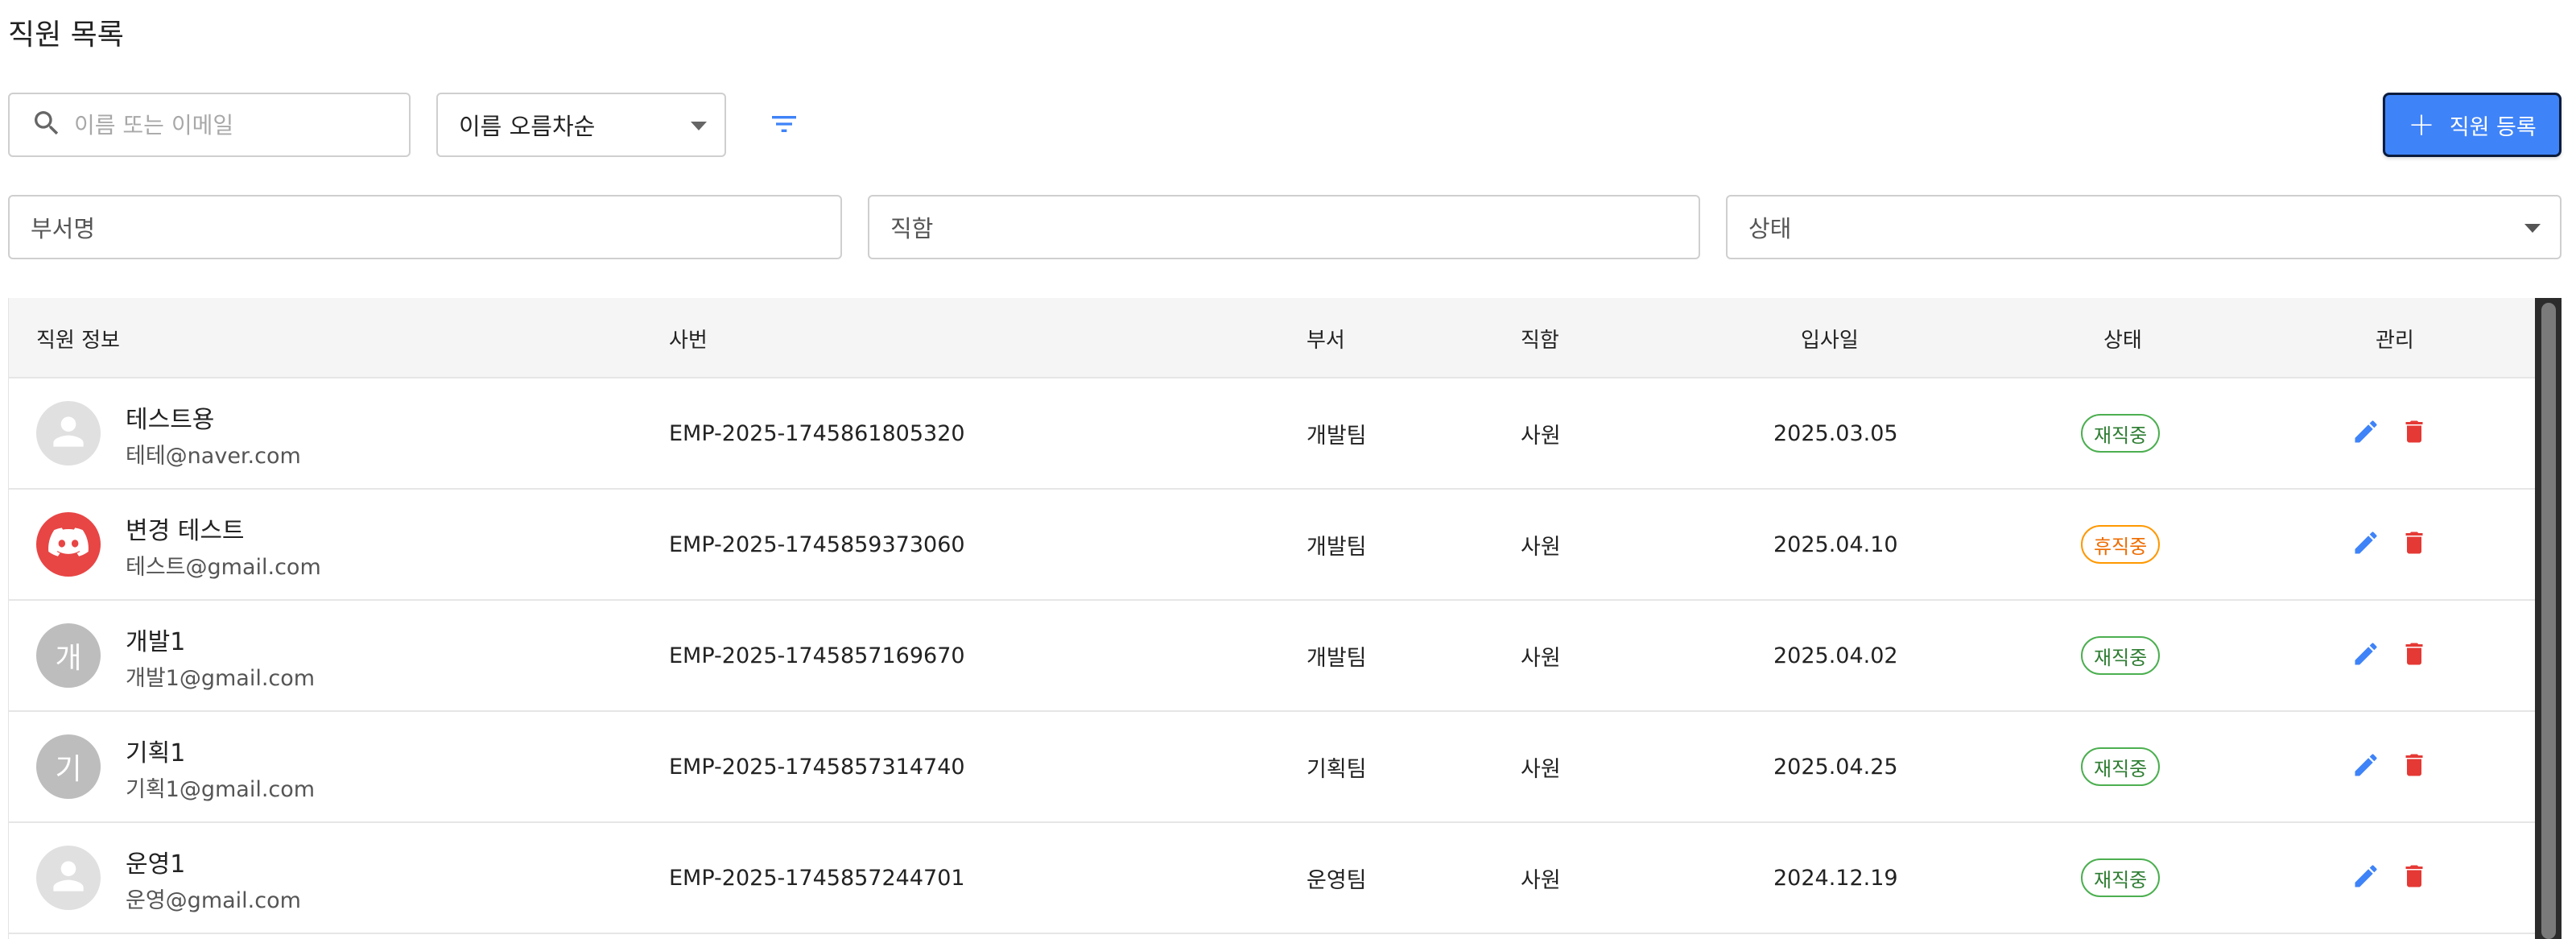 The image size is (2576, 939). What do you see at coordinates (425, 227) in the screenshot?
I see `department-filter-input: 부서명` at bounding box center [425, 227].